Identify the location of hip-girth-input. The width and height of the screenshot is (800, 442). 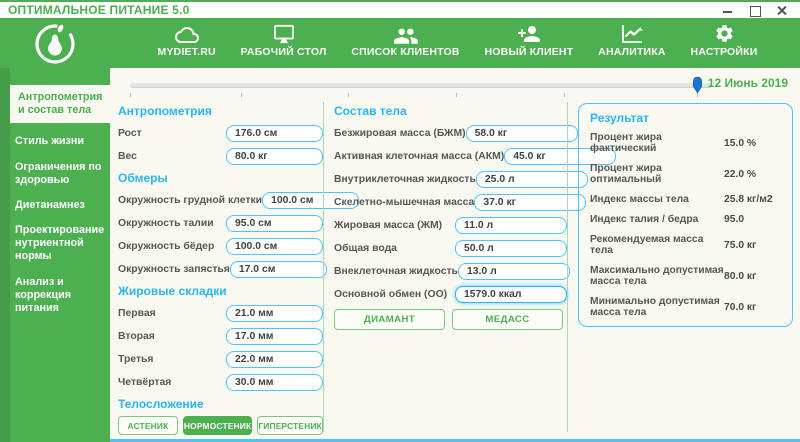
(274, 246).